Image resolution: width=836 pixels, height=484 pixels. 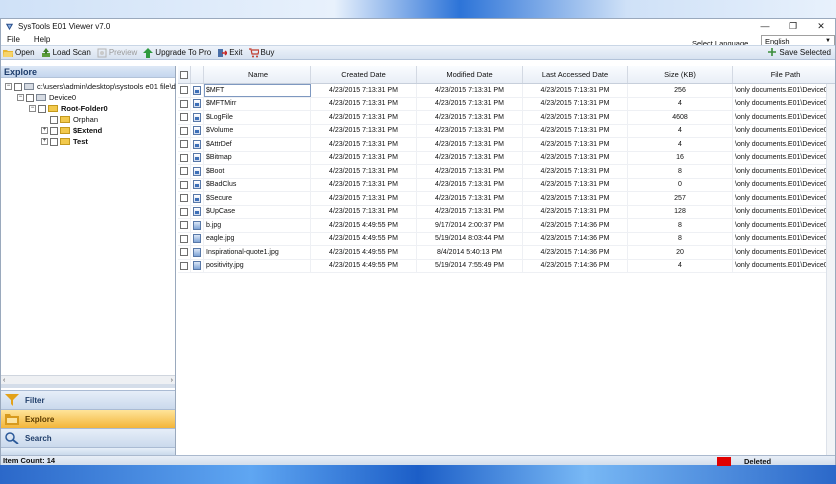 What do you see at coordinates (177, 52) in the screenshot?
I see `upgrade-button: Upgrade To Pro` at bounding box center [177, 52].